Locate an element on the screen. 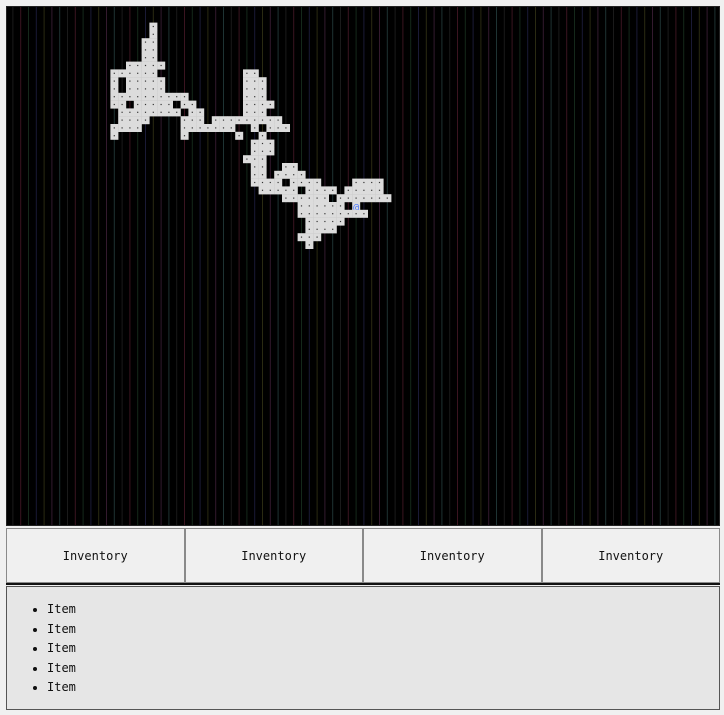 Image resolution: width=724 pixels, height=715 pixels. tab-bar: Inventory Inventory Inventory Inventory is located at coordinates (363, 556).